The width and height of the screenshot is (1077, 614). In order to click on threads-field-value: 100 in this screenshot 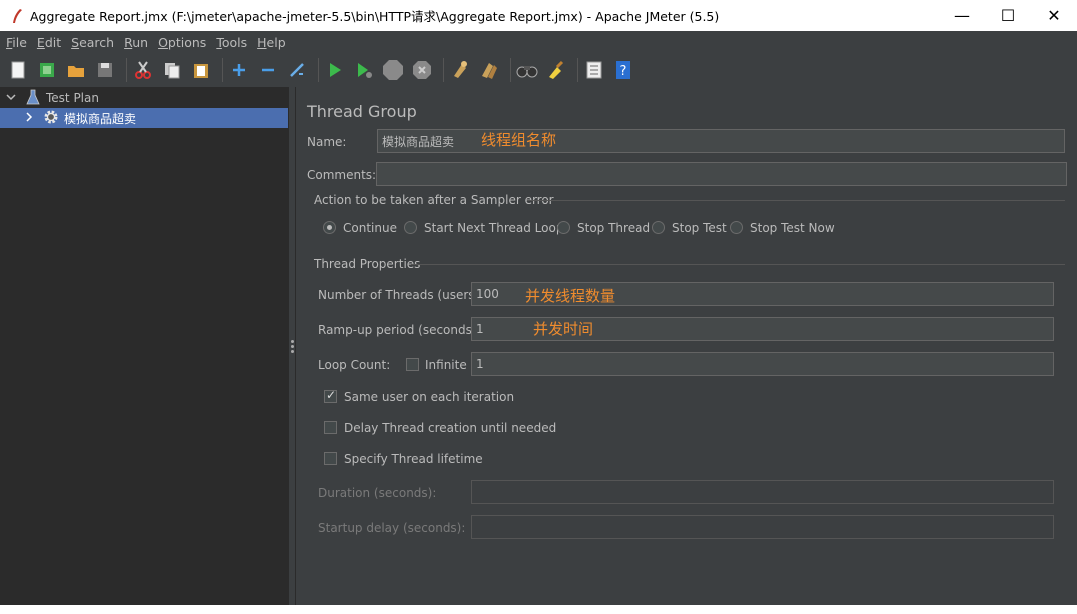, I will do `click(487, 294)`.